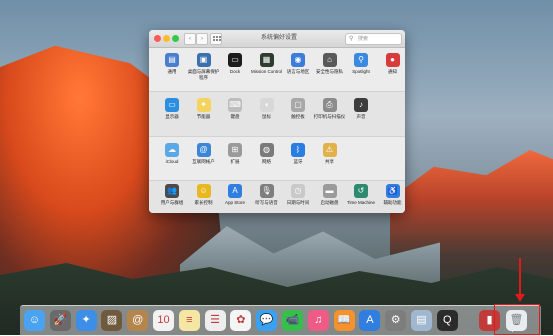 This screenshot has width=553, height=336. Describe the element at coordinates (421, 320) in the screenshot. I see `preview-icon: ▤` at that location.